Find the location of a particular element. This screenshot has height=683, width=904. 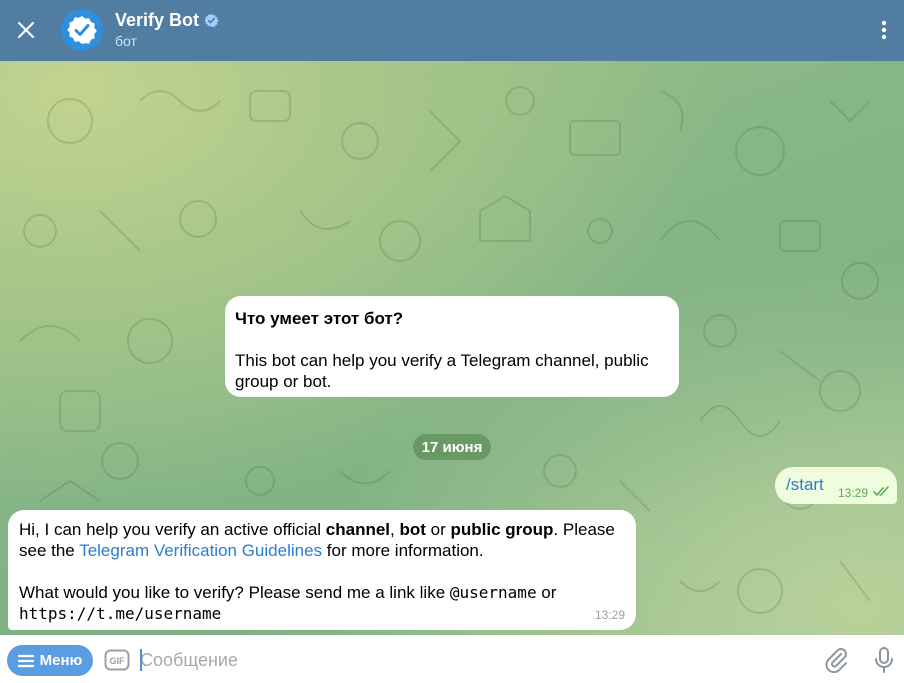

gif-button: GIF is located at coordinates (117, 660).